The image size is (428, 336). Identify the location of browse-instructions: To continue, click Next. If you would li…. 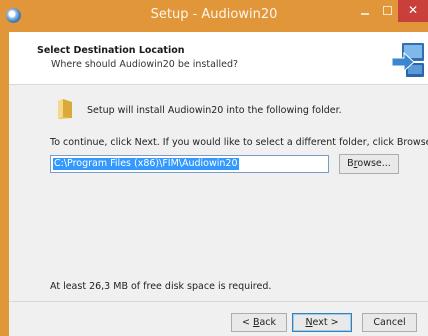
(239, 142).